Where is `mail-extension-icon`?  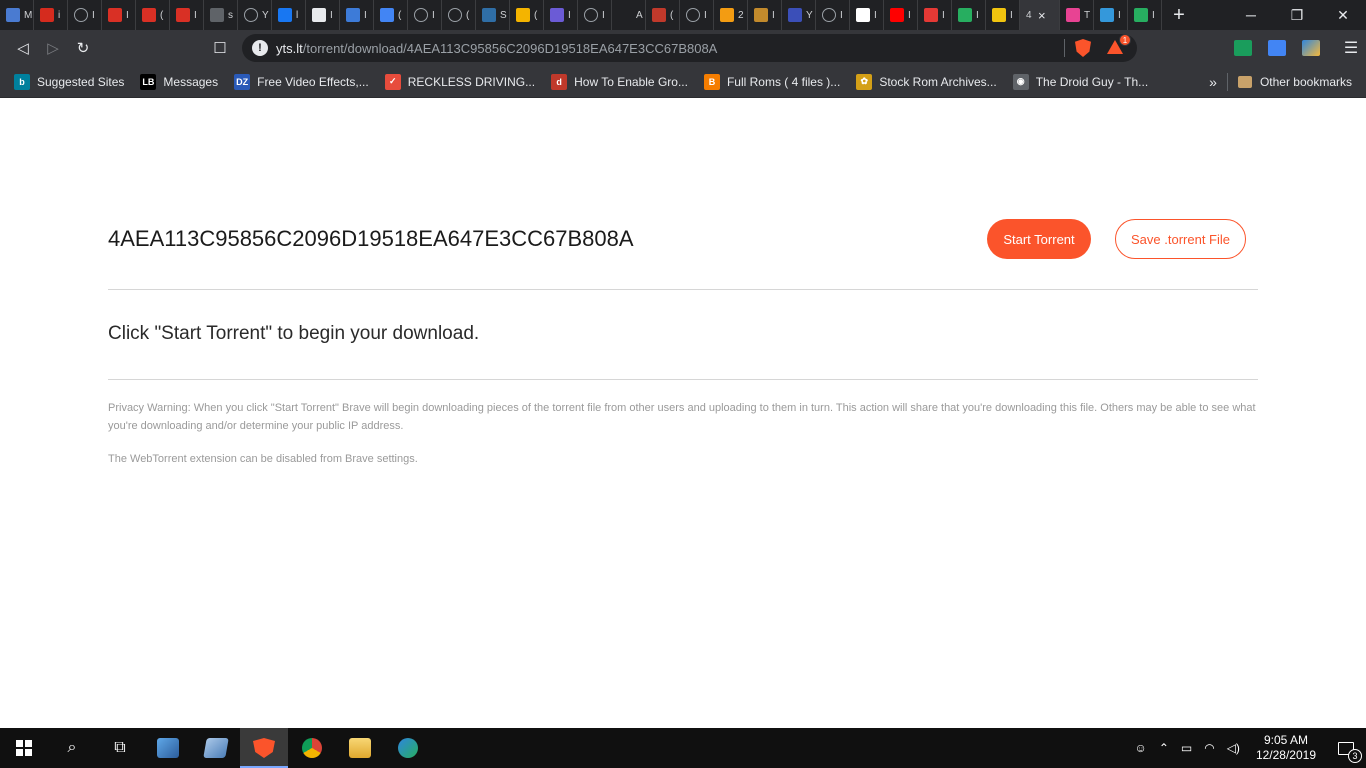
mail-extension-icon is located at coordinates (1243, 48).